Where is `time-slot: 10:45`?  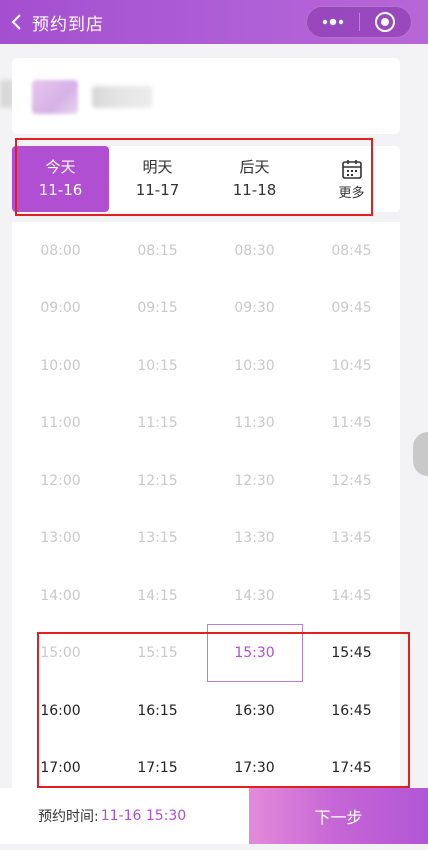
time-slot: 10:45 is located at coordinates (351, 365).